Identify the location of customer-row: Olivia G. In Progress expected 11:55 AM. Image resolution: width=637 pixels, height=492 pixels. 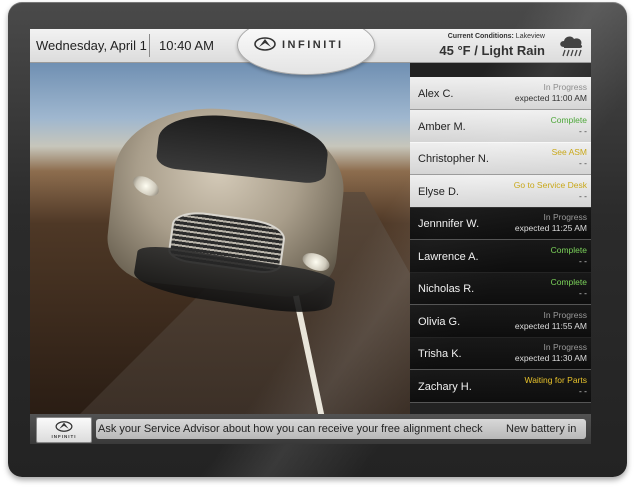
(500, 321).